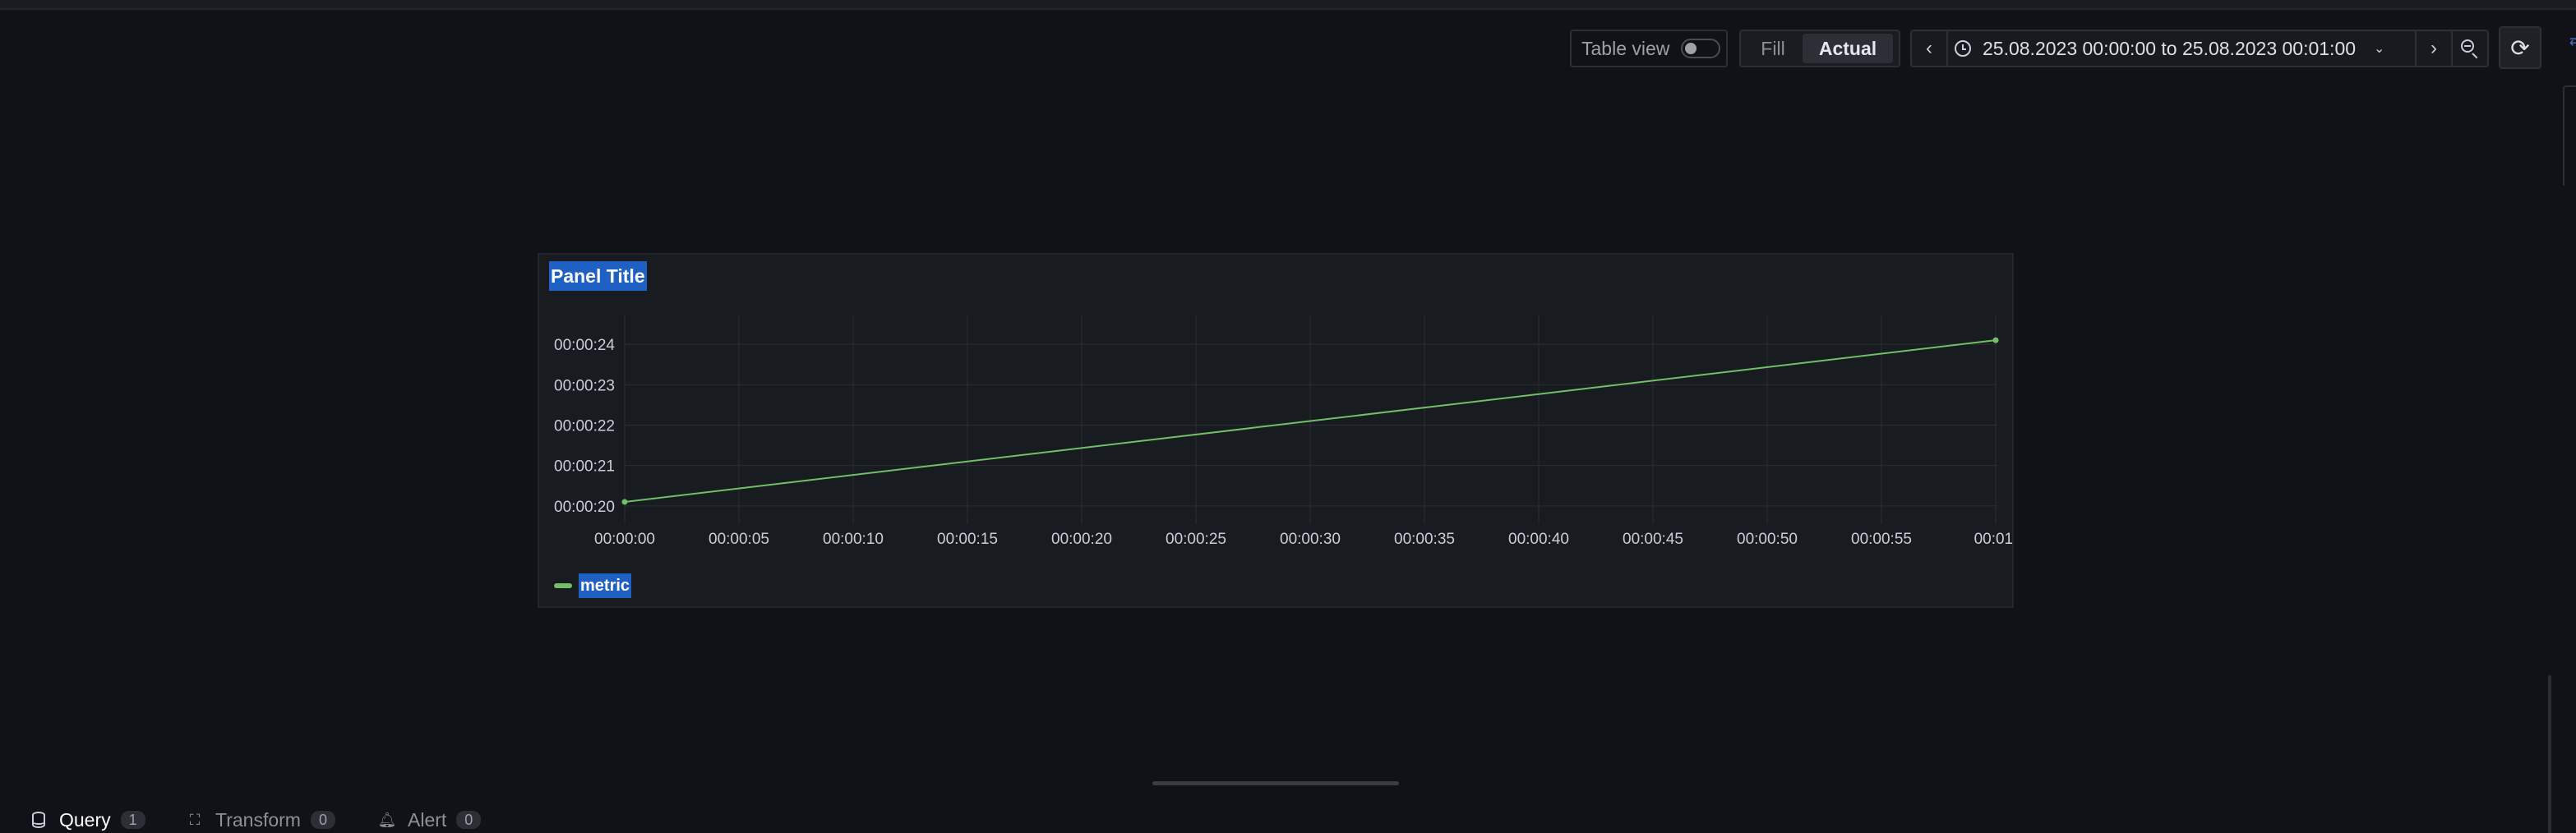 This screenshot has height=833, width=2576. I want to click on fill-button: Fill, so click(1773, 48).